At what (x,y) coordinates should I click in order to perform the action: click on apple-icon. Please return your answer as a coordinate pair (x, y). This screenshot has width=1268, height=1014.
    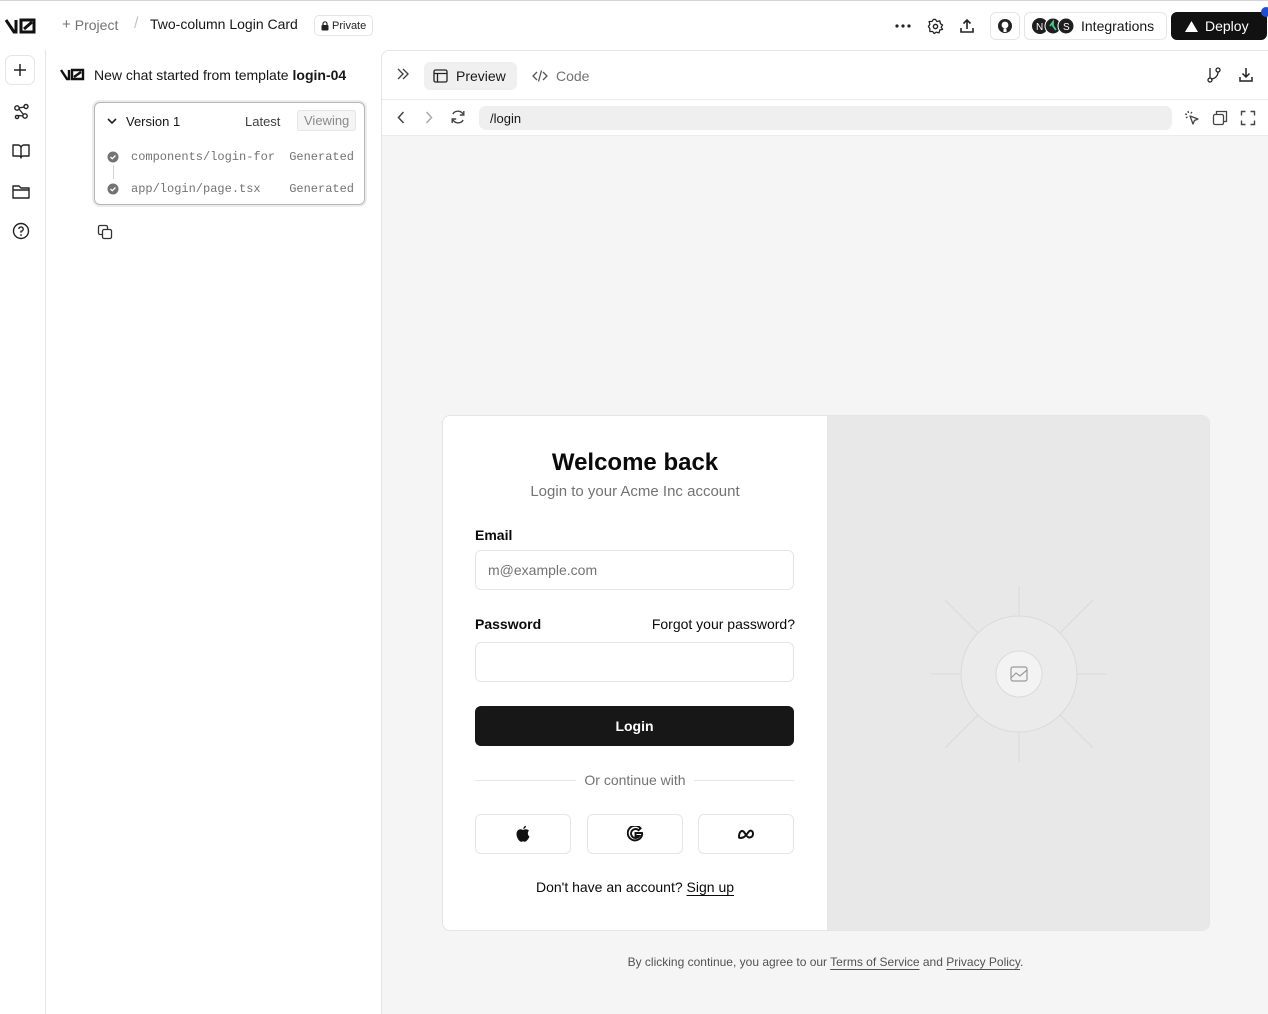
    Looking at the image, I should click on (523, 834).